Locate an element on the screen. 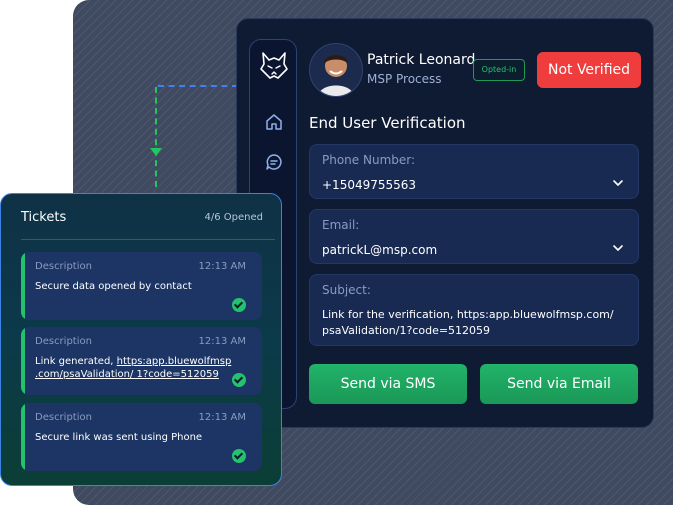 The width and height of the screenshot is (673, 505). divider is located at coordinates (148, 239).